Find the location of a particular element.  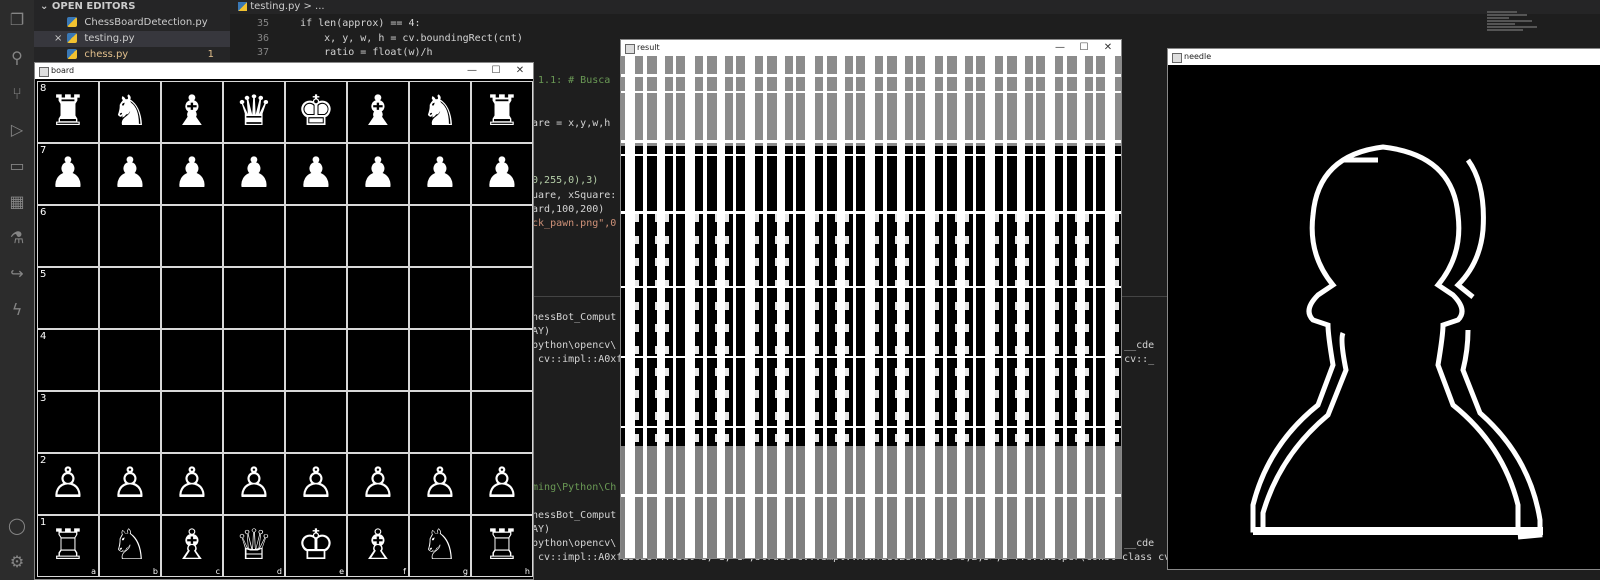

board-square: ♛ is located at coordinates (254, 112).